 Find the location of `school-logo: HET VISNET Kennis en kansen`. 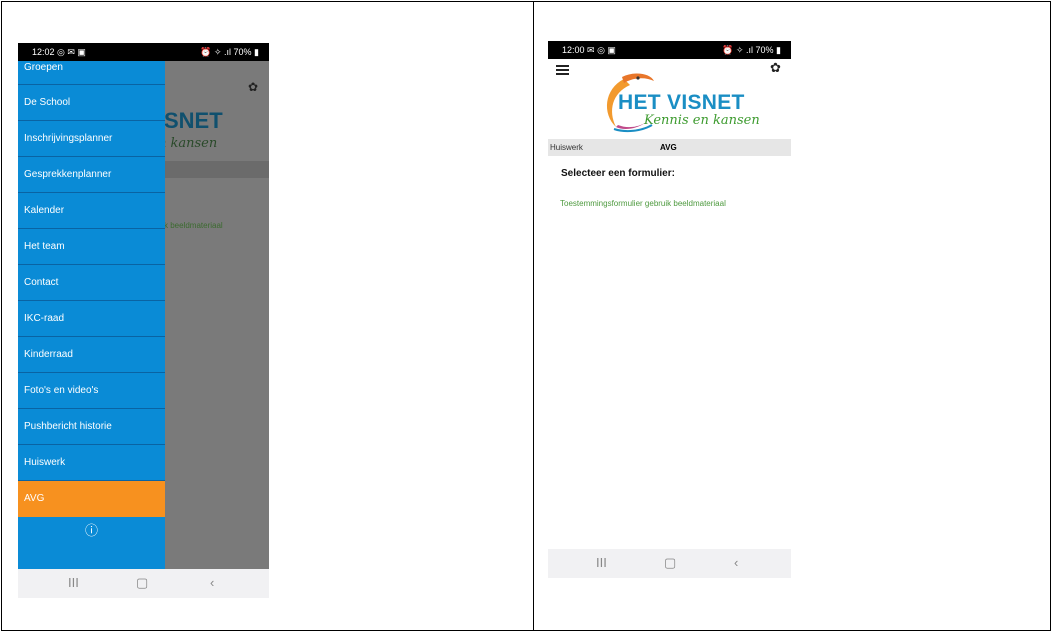

school-logo: HET VISNET Kennis en kansen is located at coordinates (677, 102).